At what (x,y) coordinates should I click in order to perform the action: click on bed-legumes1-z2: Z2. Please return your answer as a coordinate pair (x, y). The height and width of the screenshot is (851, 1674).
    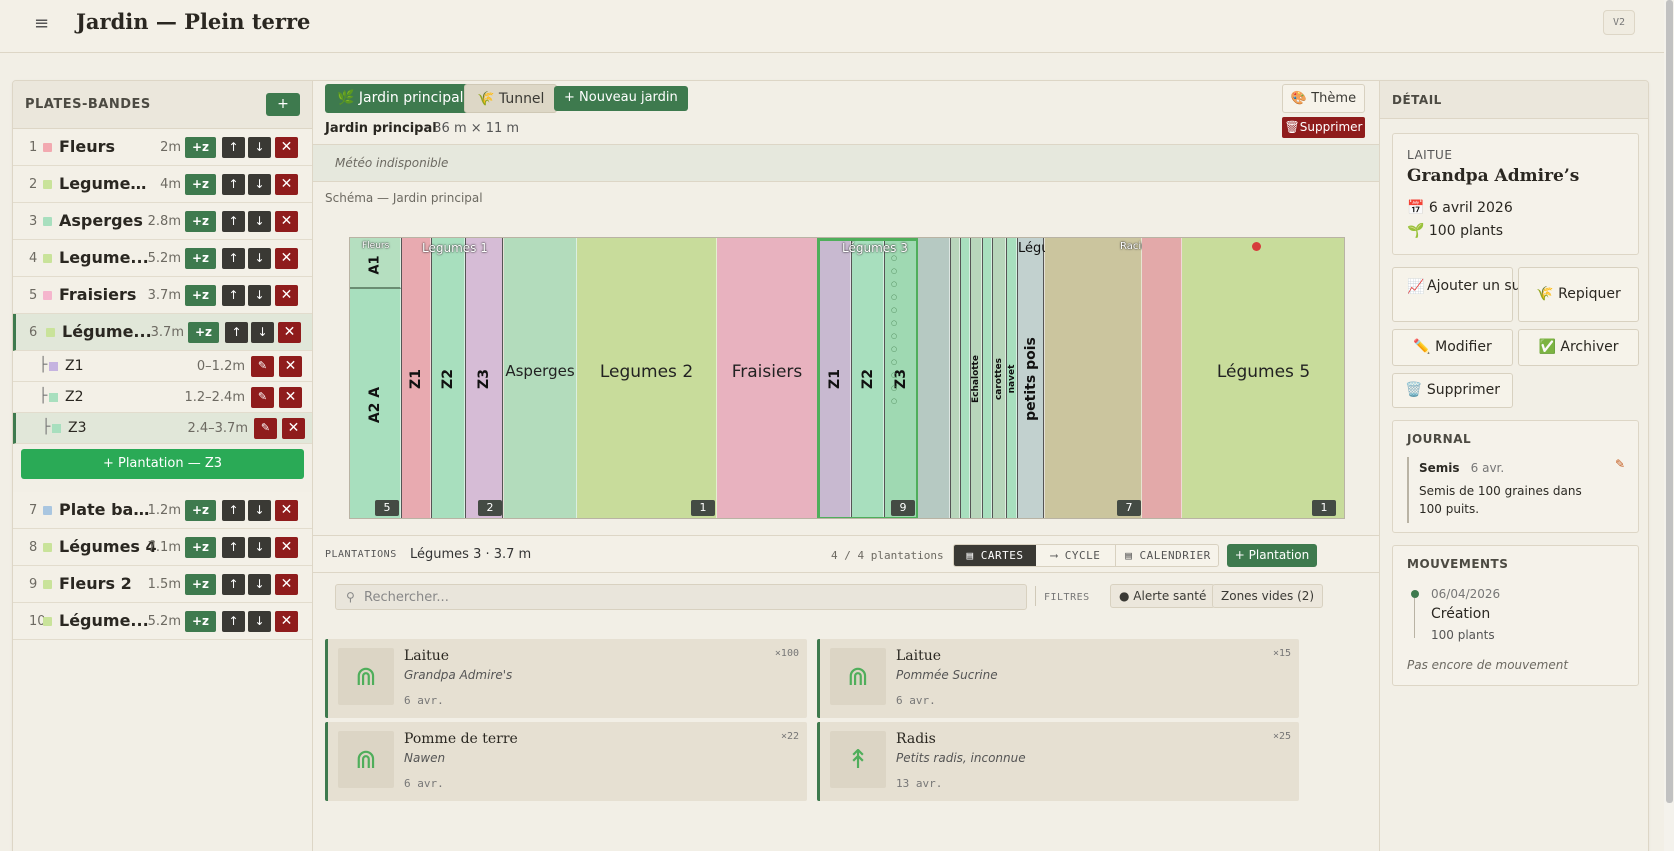
    Looking at the image, I should click on (448, 378).